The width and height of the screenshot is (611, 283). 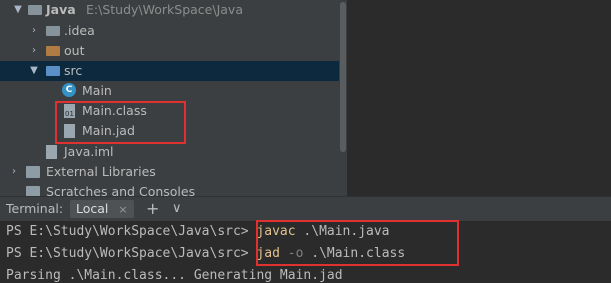 What do you see at coordinates (305, 209) in the screenshot?
I see `terminal-toolbar: Terminal: Local × + ∨` at bounding box center [305, 209].